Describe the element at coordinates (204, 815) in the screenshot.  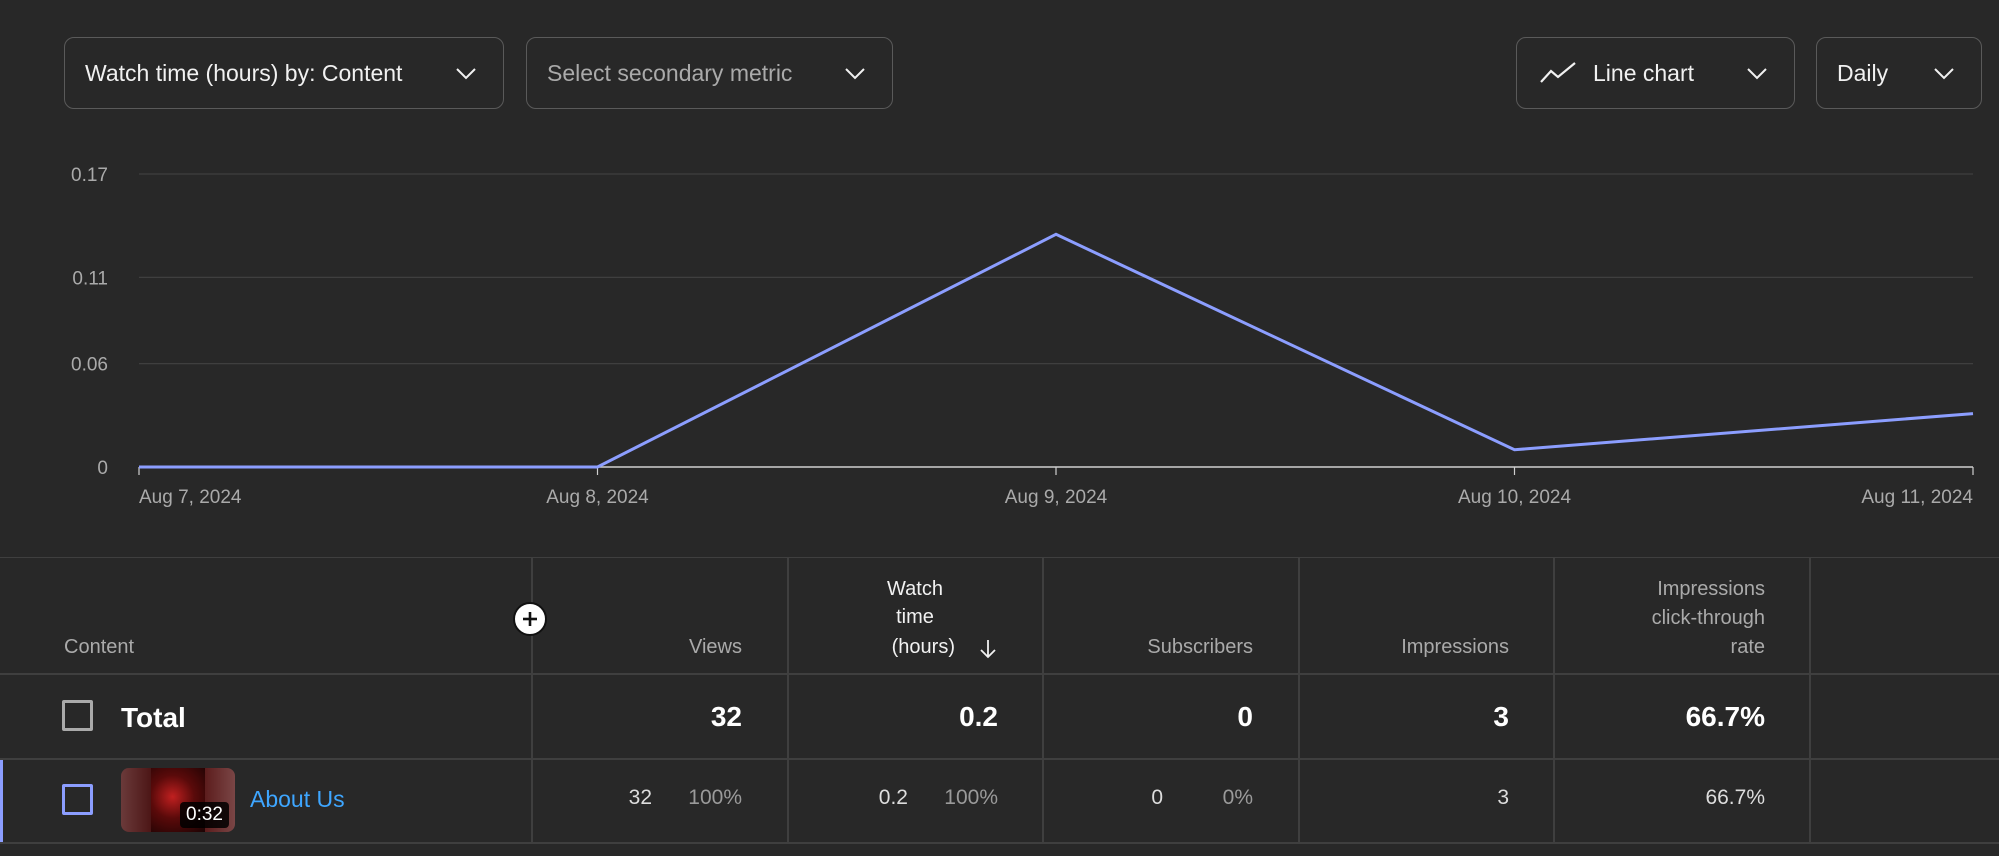
I see `video-duration: 0:32` at that location.